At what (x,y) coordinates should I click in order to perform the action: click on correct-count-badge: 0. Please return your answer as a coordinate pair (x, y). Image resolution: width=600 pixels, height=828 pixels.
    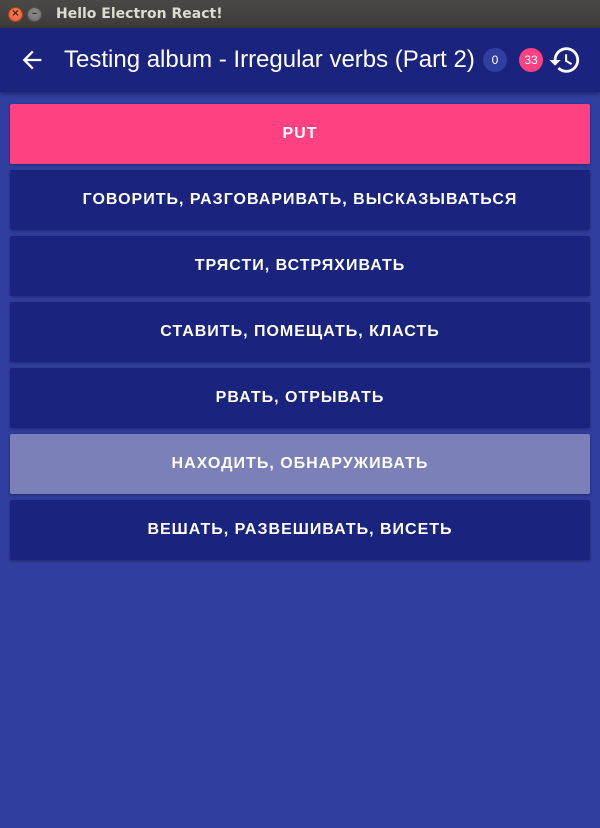
    Looking at the image, I should click on (495, 60).